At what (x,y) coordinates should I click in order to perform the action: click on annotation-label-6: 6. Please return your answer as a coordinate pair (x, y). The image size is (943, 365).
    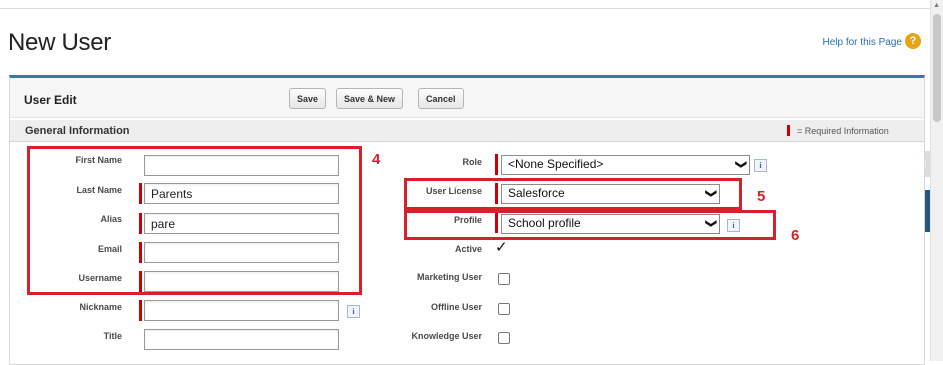
    Looking at the image, I should click on (795, 235).